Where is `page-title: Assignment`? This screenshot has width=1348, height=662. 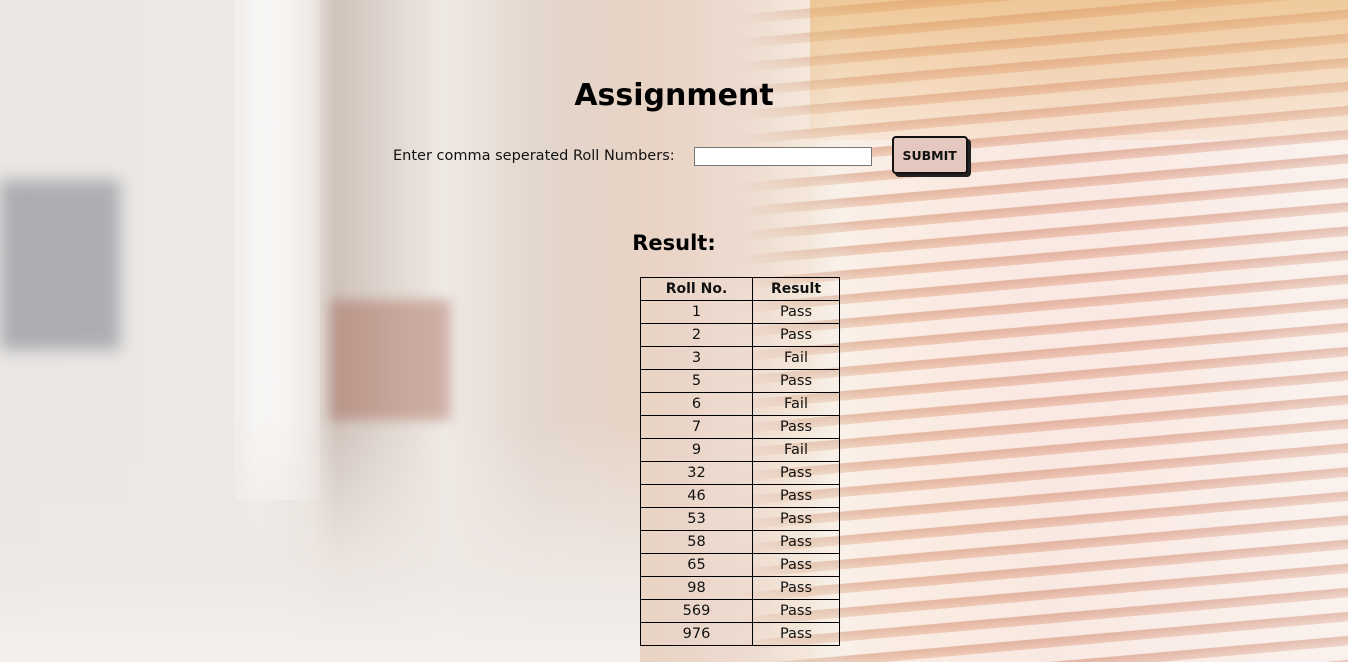 page-title: Assignment is located at coordinates (674, 95).